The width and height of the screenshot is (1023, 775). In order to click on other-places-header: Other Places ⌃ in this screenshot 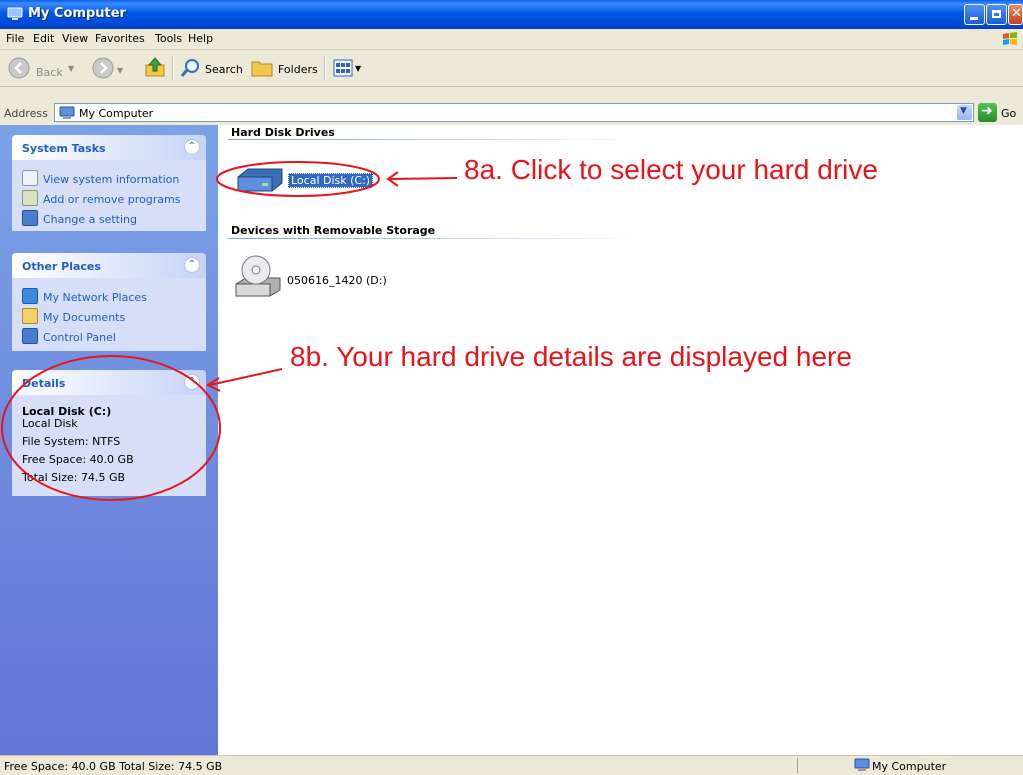, I will do `click(109, 265)`.